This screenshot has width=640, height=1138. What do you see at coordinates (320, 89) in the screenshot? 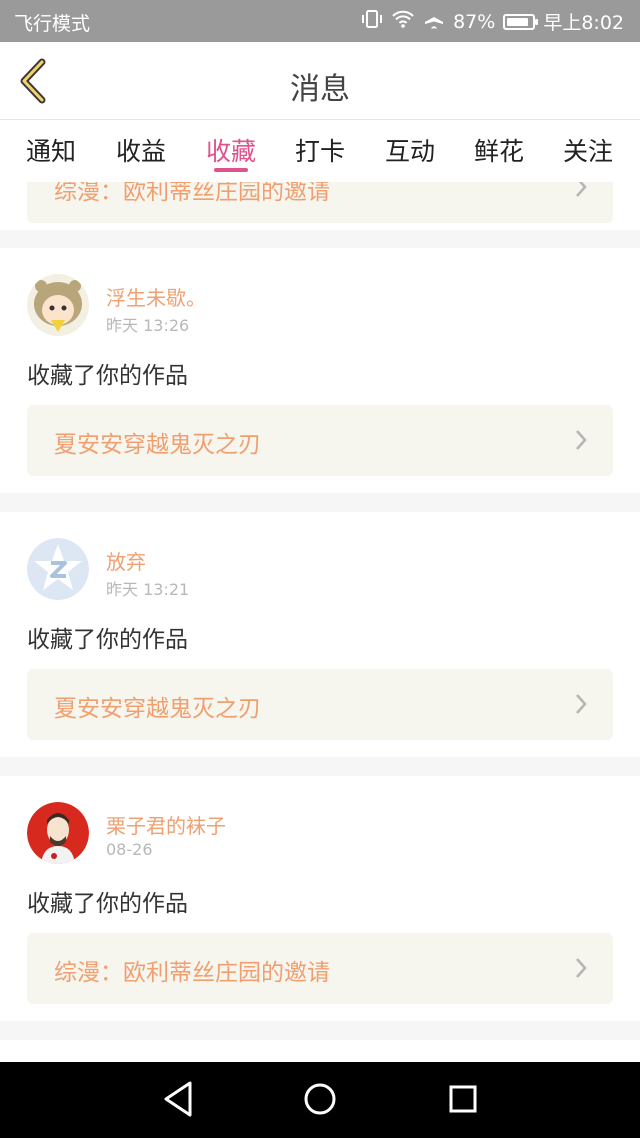
I see `page-title: 消息` at bounding box center [320, 89].